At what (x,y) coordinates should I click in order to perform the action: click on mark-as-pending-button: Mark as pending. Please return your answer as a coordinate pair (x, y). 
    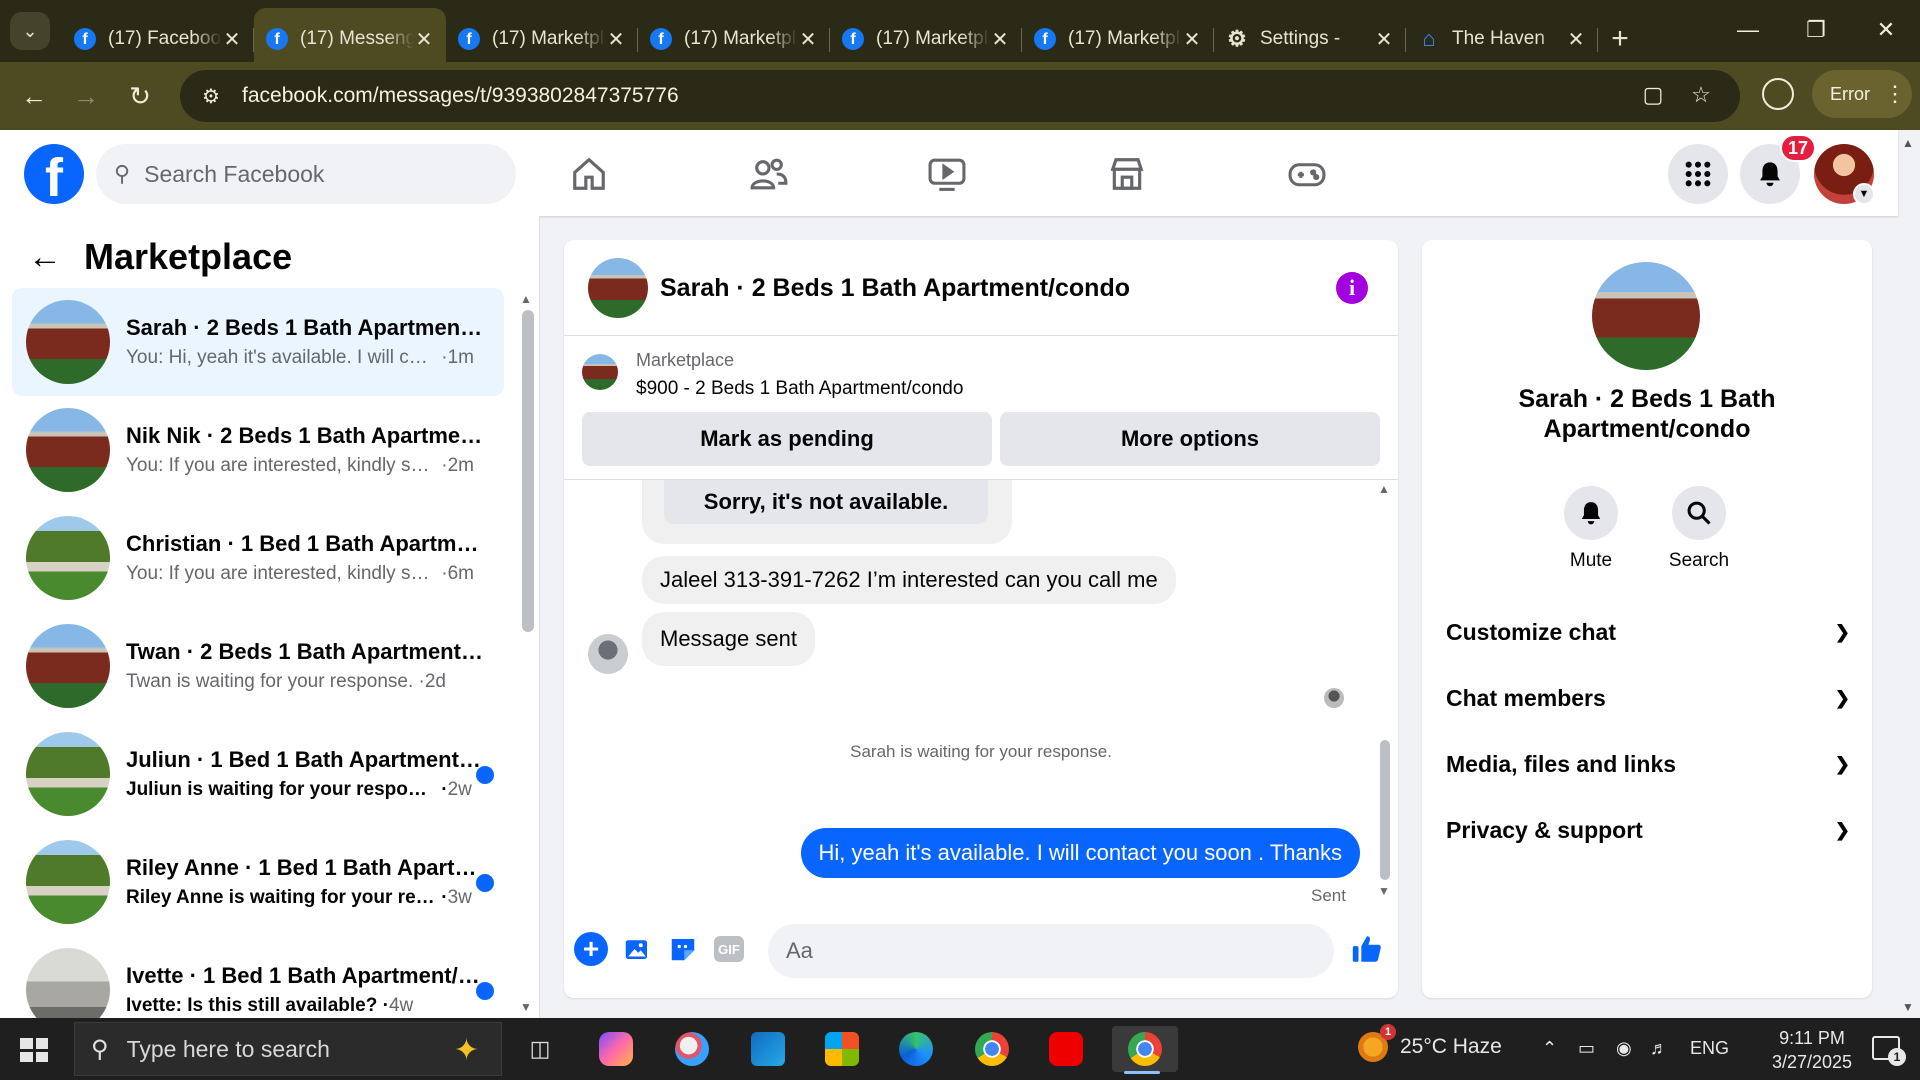
    Looking at the image, I should click on (787, 439).